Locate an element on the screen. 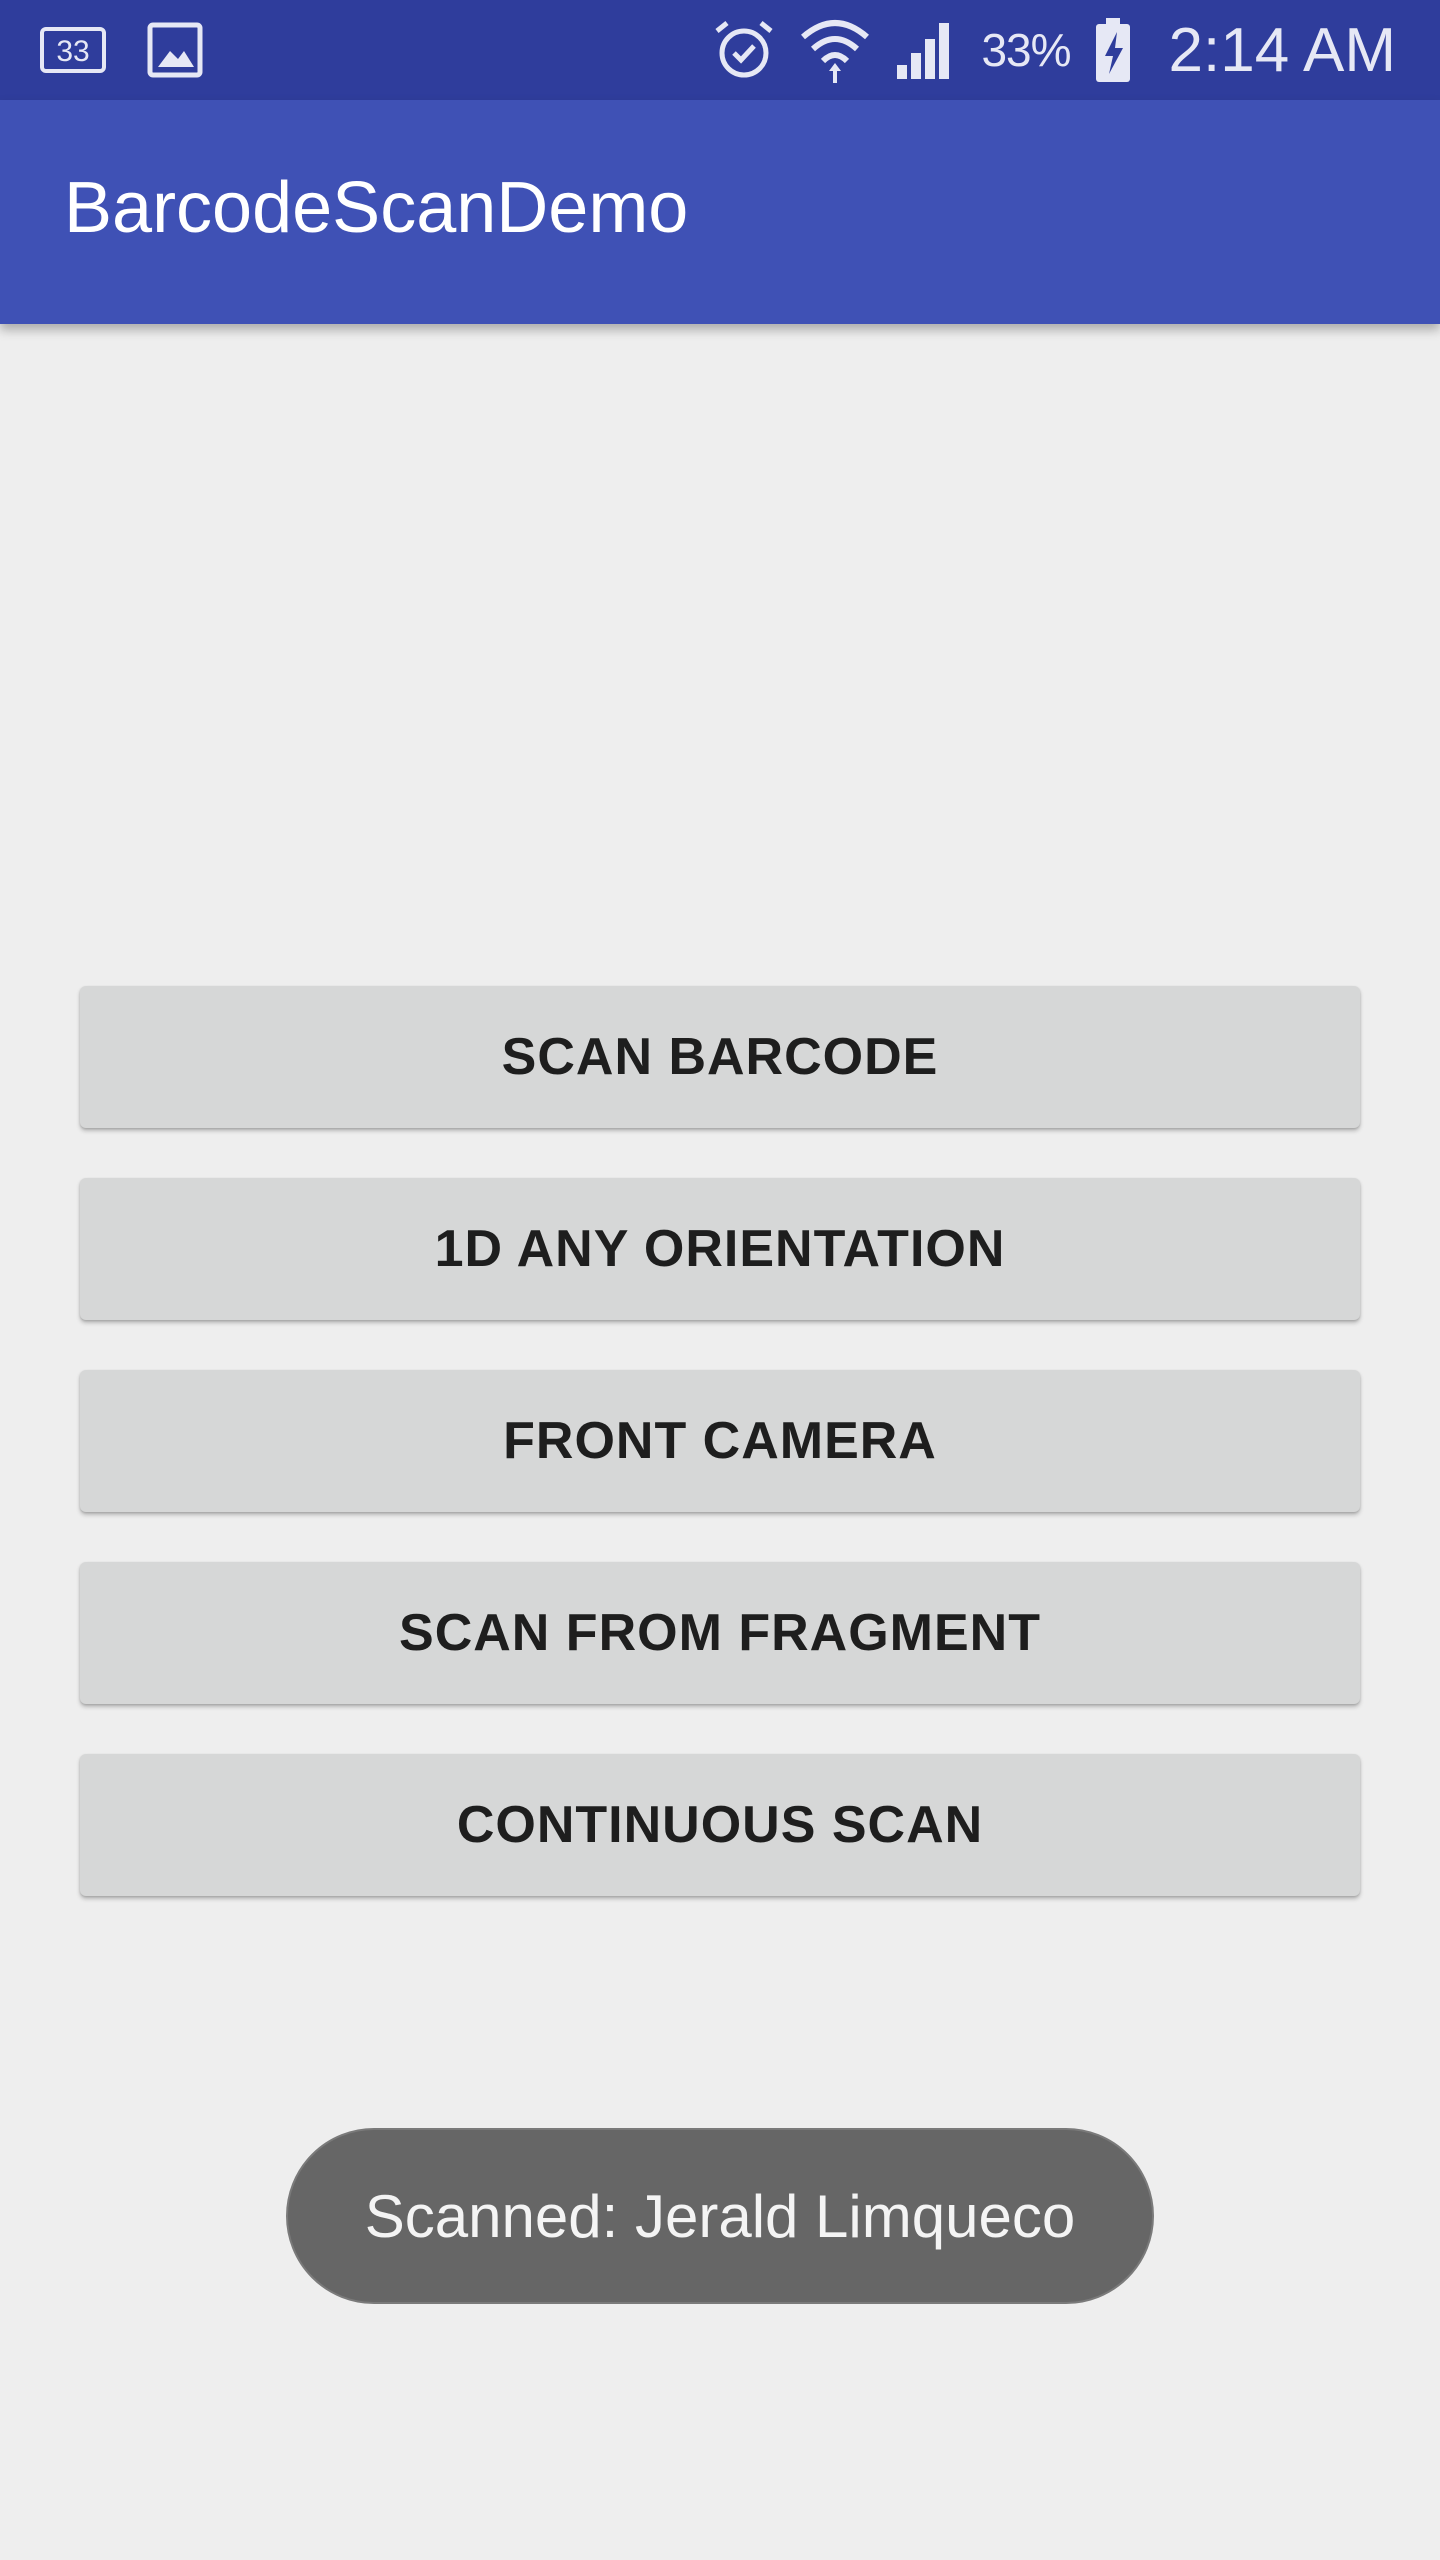  signal-icon is located at coordinates (926, 50).